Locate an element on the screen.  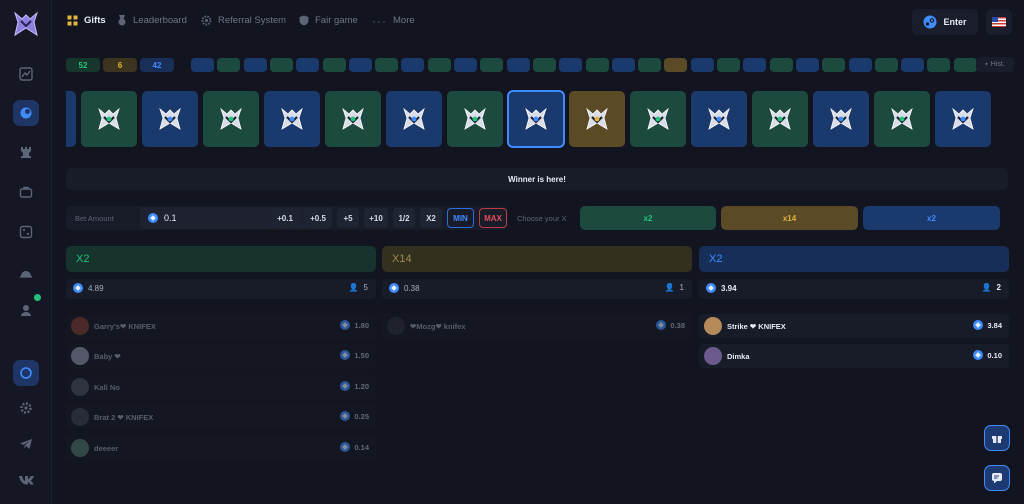
nav-gifts-label: Gifts is located at coordinates (95, 20).